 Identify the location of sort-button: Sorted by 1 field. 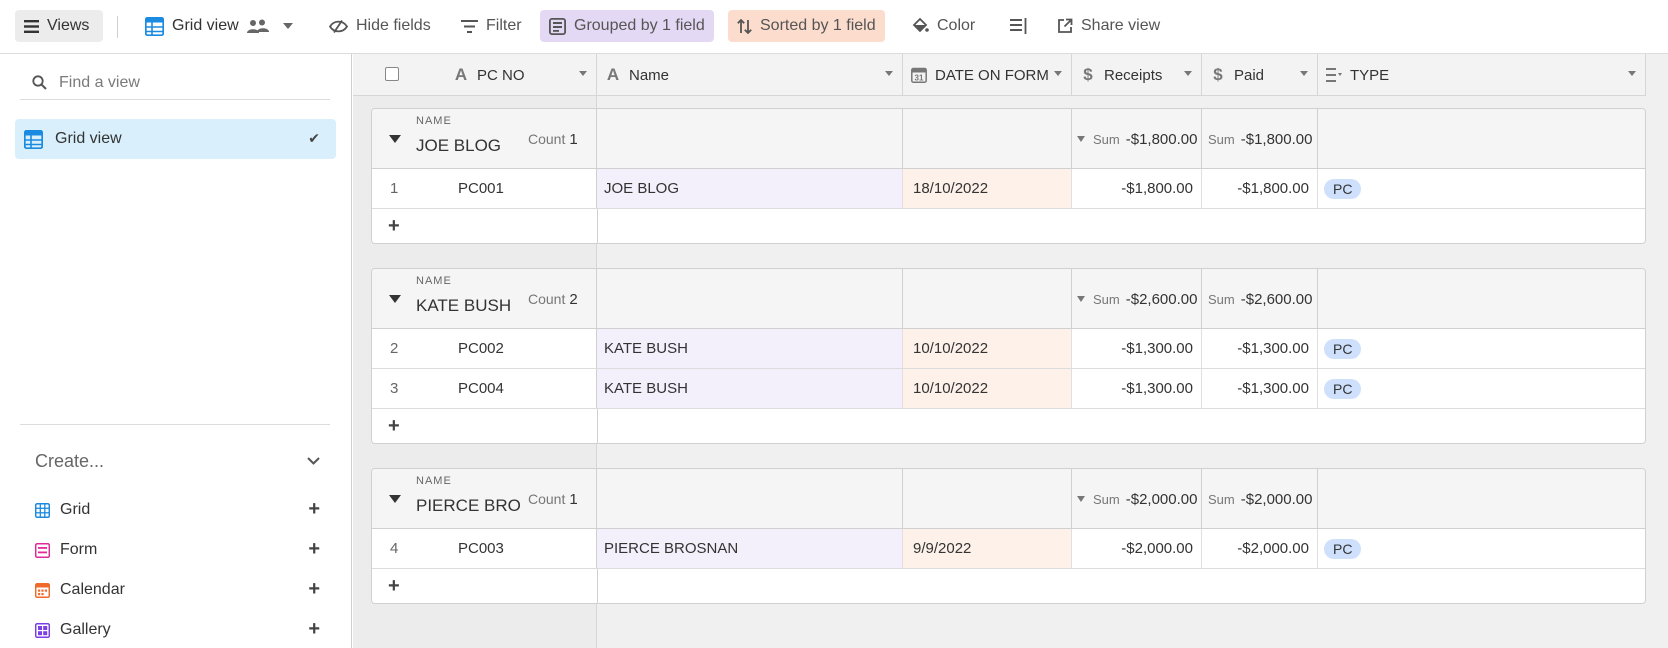
(806, 26).